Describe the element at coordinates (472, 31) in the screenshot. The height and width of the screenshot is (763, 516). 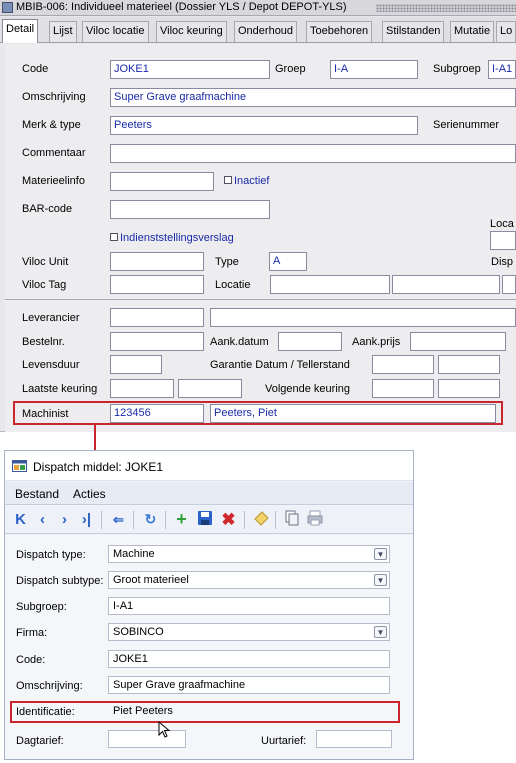
I see `tab-mutatie: Mutatie` at that location.